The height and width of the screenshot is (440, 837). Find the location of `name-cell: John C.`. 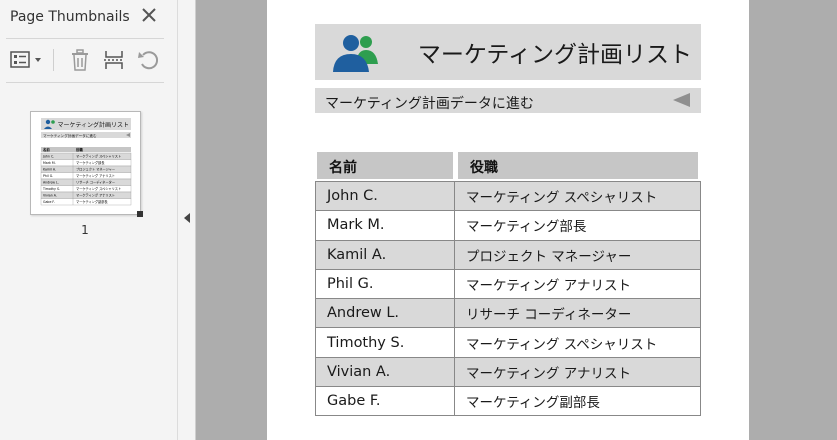

name-cell: John C. is located at coordinates (385, 196).